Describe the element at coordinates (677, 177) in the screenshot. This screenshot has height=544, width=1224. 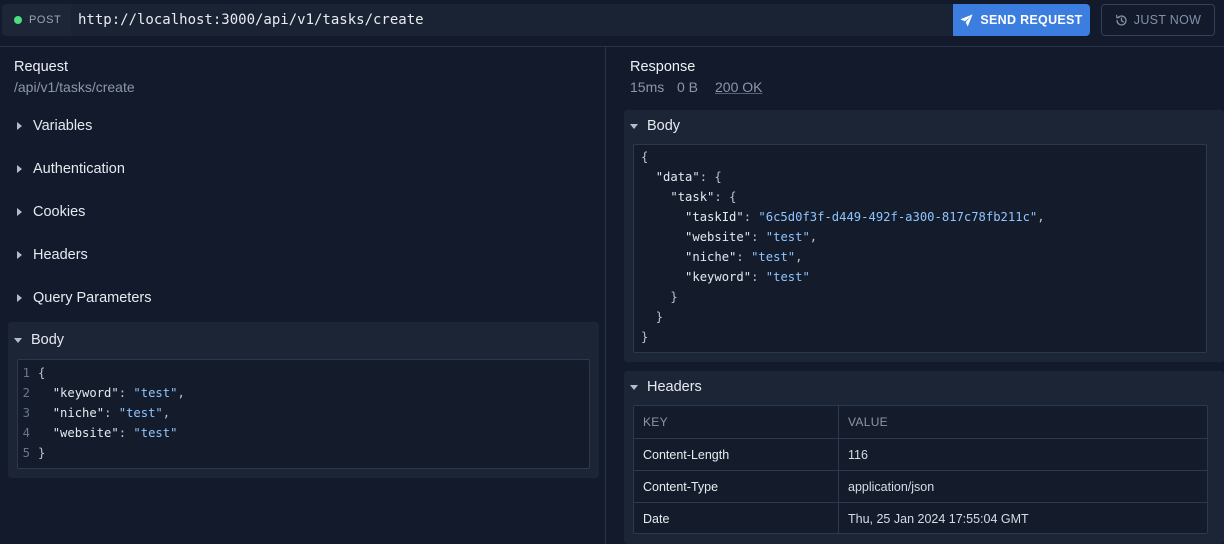
I see `code-token: "data"` at that location.